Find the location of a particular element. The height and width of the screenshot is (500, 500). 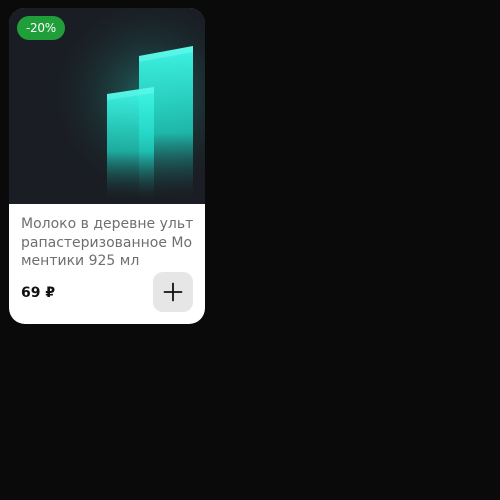

plus-icon is located at coordinates (173, 292).